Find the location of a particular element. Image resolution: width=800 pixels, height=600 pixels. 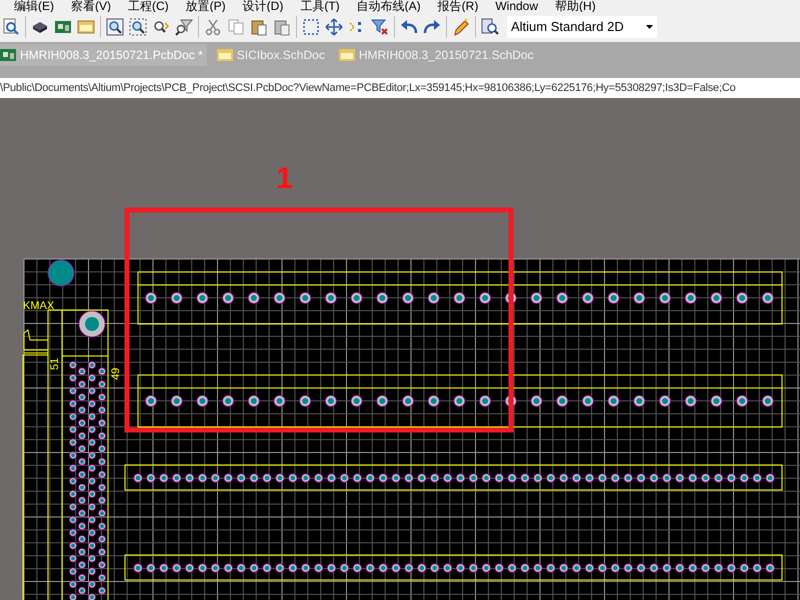

print-preview-icon is located at coordinates (11, 27).